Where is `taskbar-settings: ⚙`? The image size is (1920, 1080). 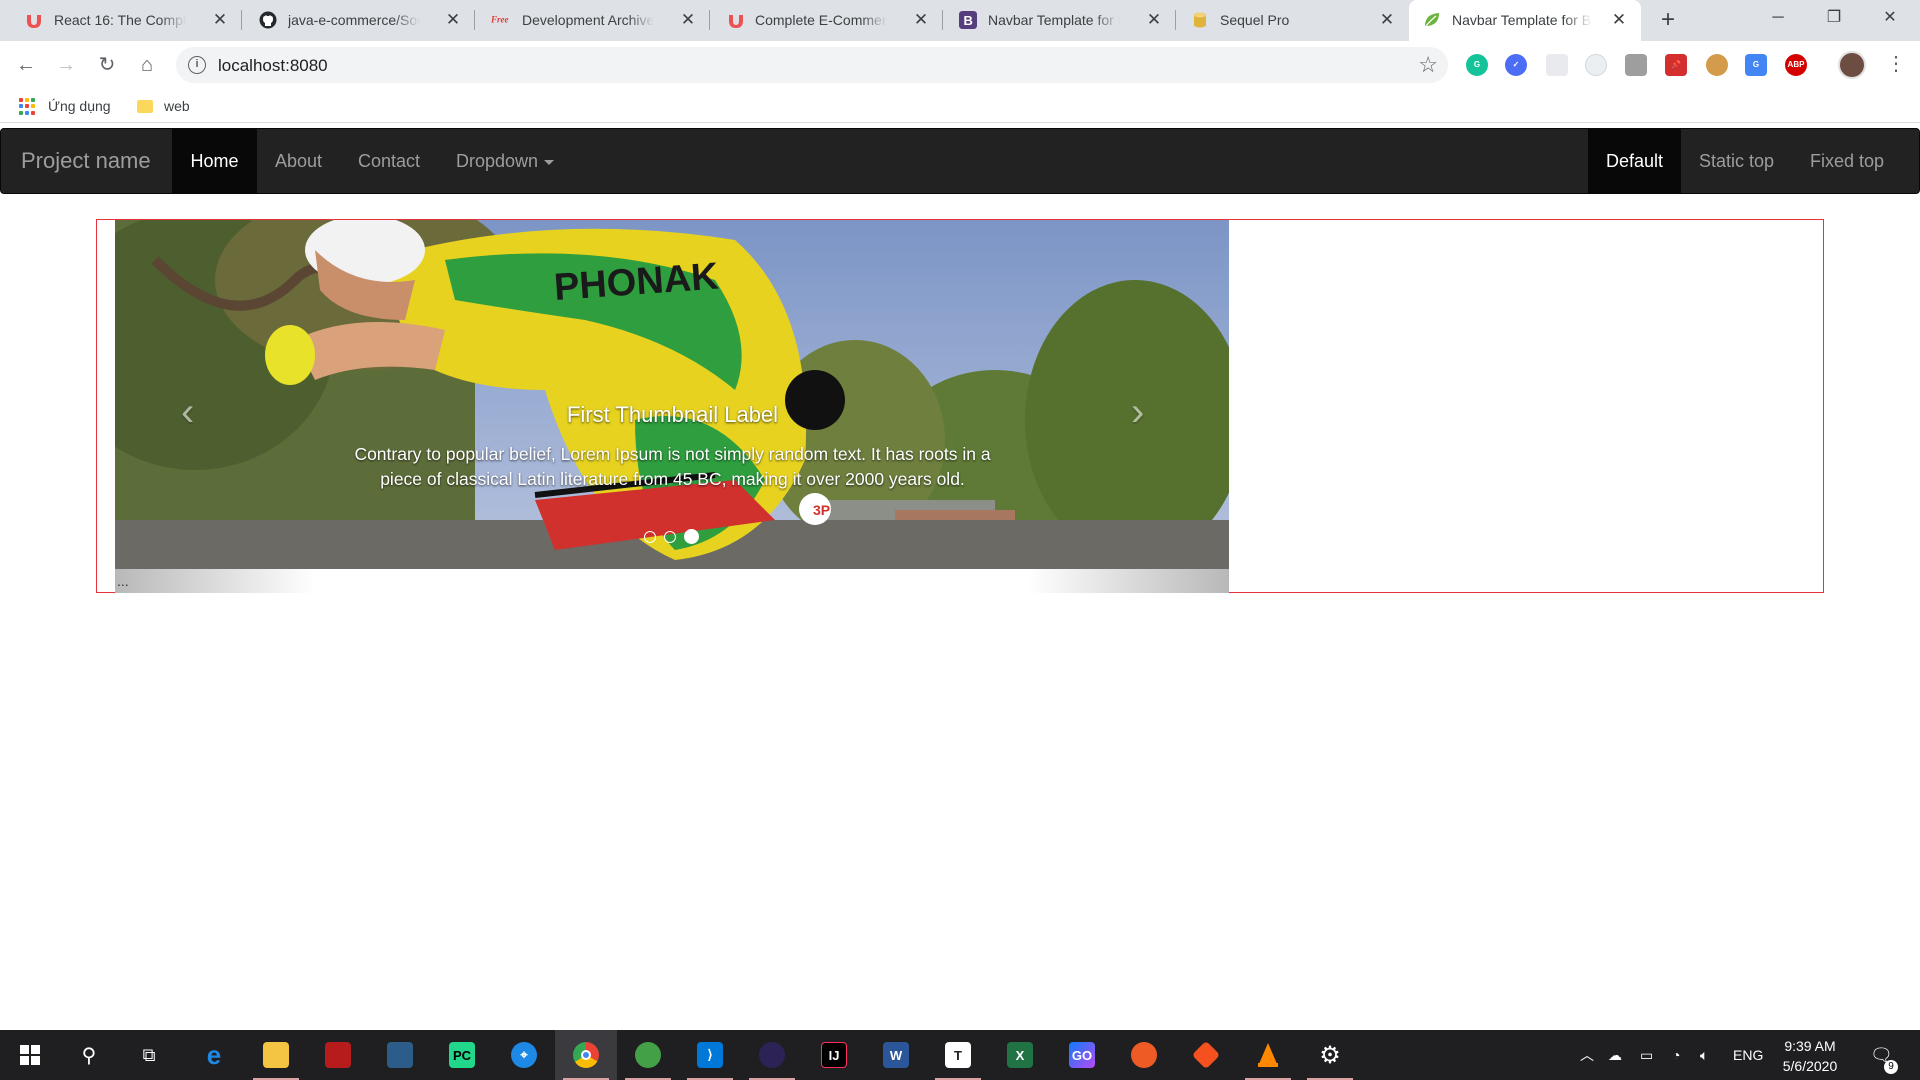 taskbar-settings: ⚙ is located at coordinates (1330, 1055).